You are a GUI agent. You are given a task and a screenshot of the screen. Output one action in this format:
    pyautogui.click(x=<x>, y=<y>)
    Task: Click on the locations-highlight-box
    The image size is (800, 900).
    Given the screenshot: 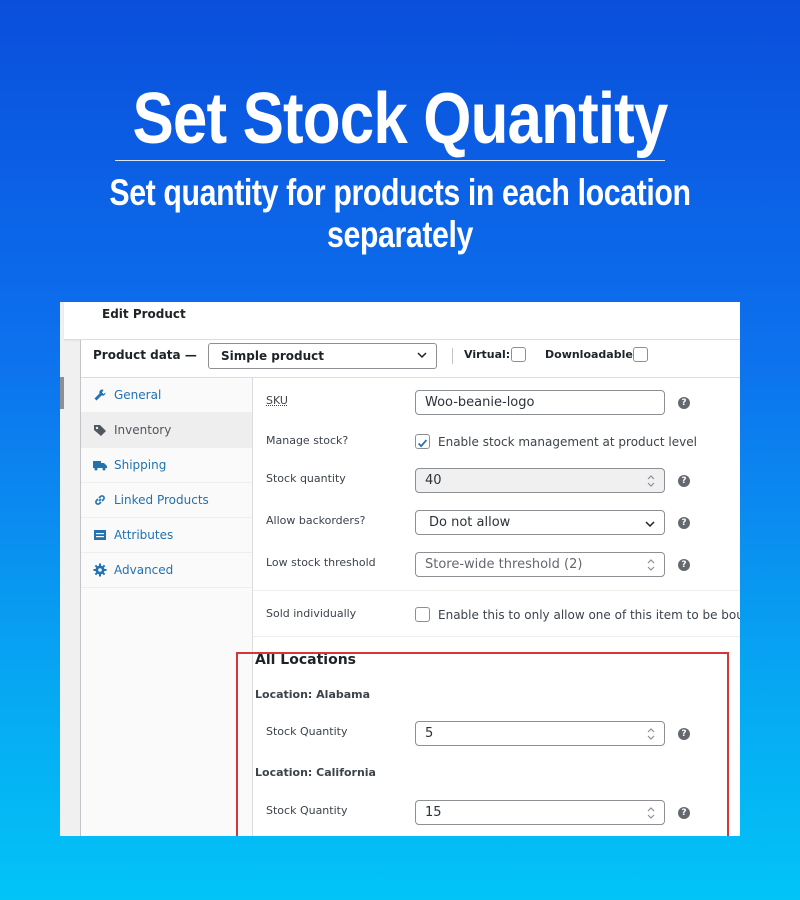 What is the action you would take?
    pyautogui.click(x=482, y=744)
    